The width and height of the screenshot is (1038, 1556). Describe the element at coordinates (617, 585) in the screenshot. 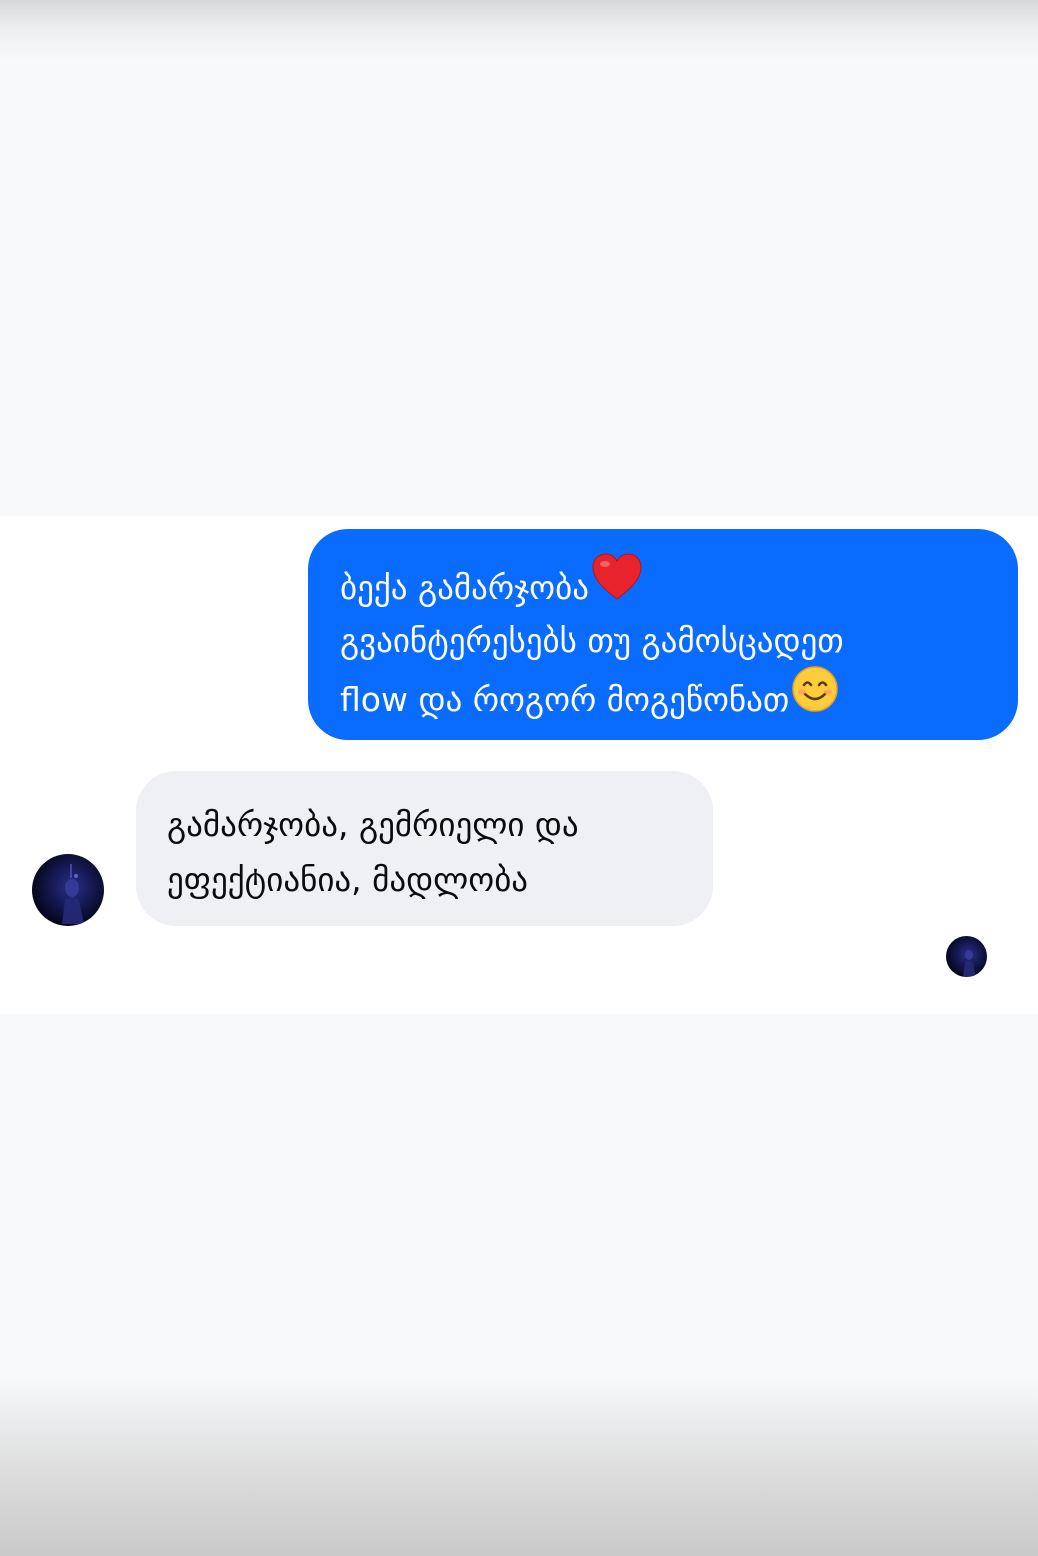

I see `heart-icon` at that location.